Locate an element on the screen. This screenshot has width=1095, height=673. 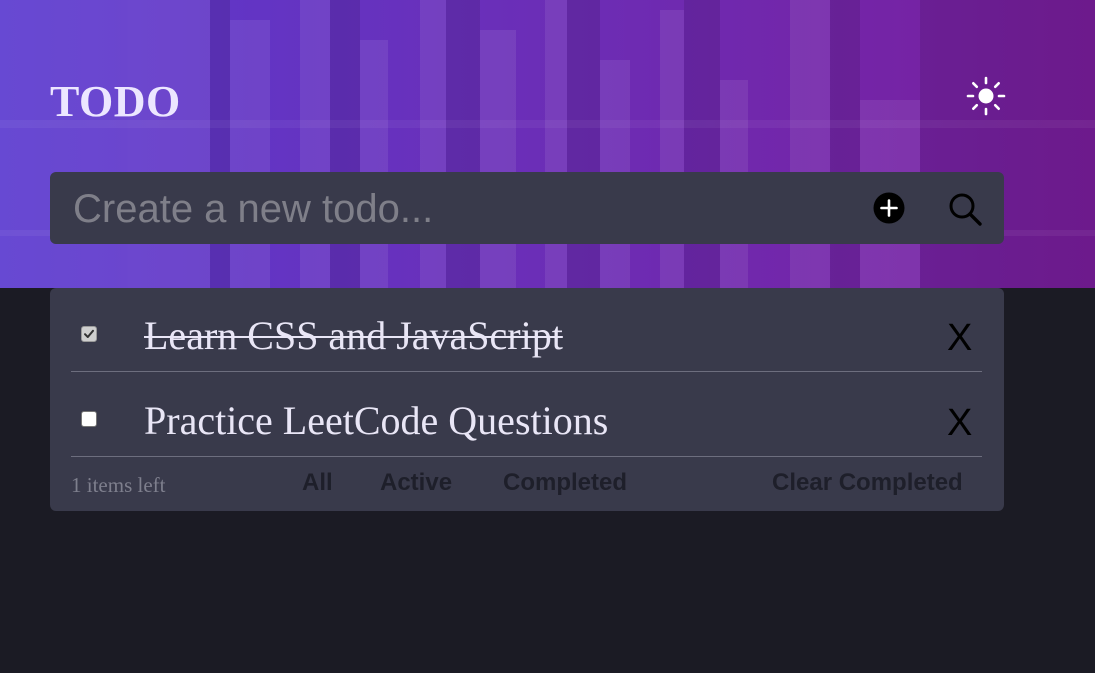
filter-active: Active is located at coordinates (416, 483).